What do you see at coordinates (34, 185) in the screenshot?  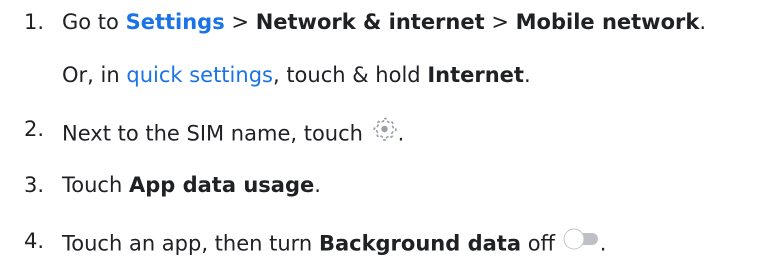 I see `step-3-number: 3.` at bounding box center [34, 185].